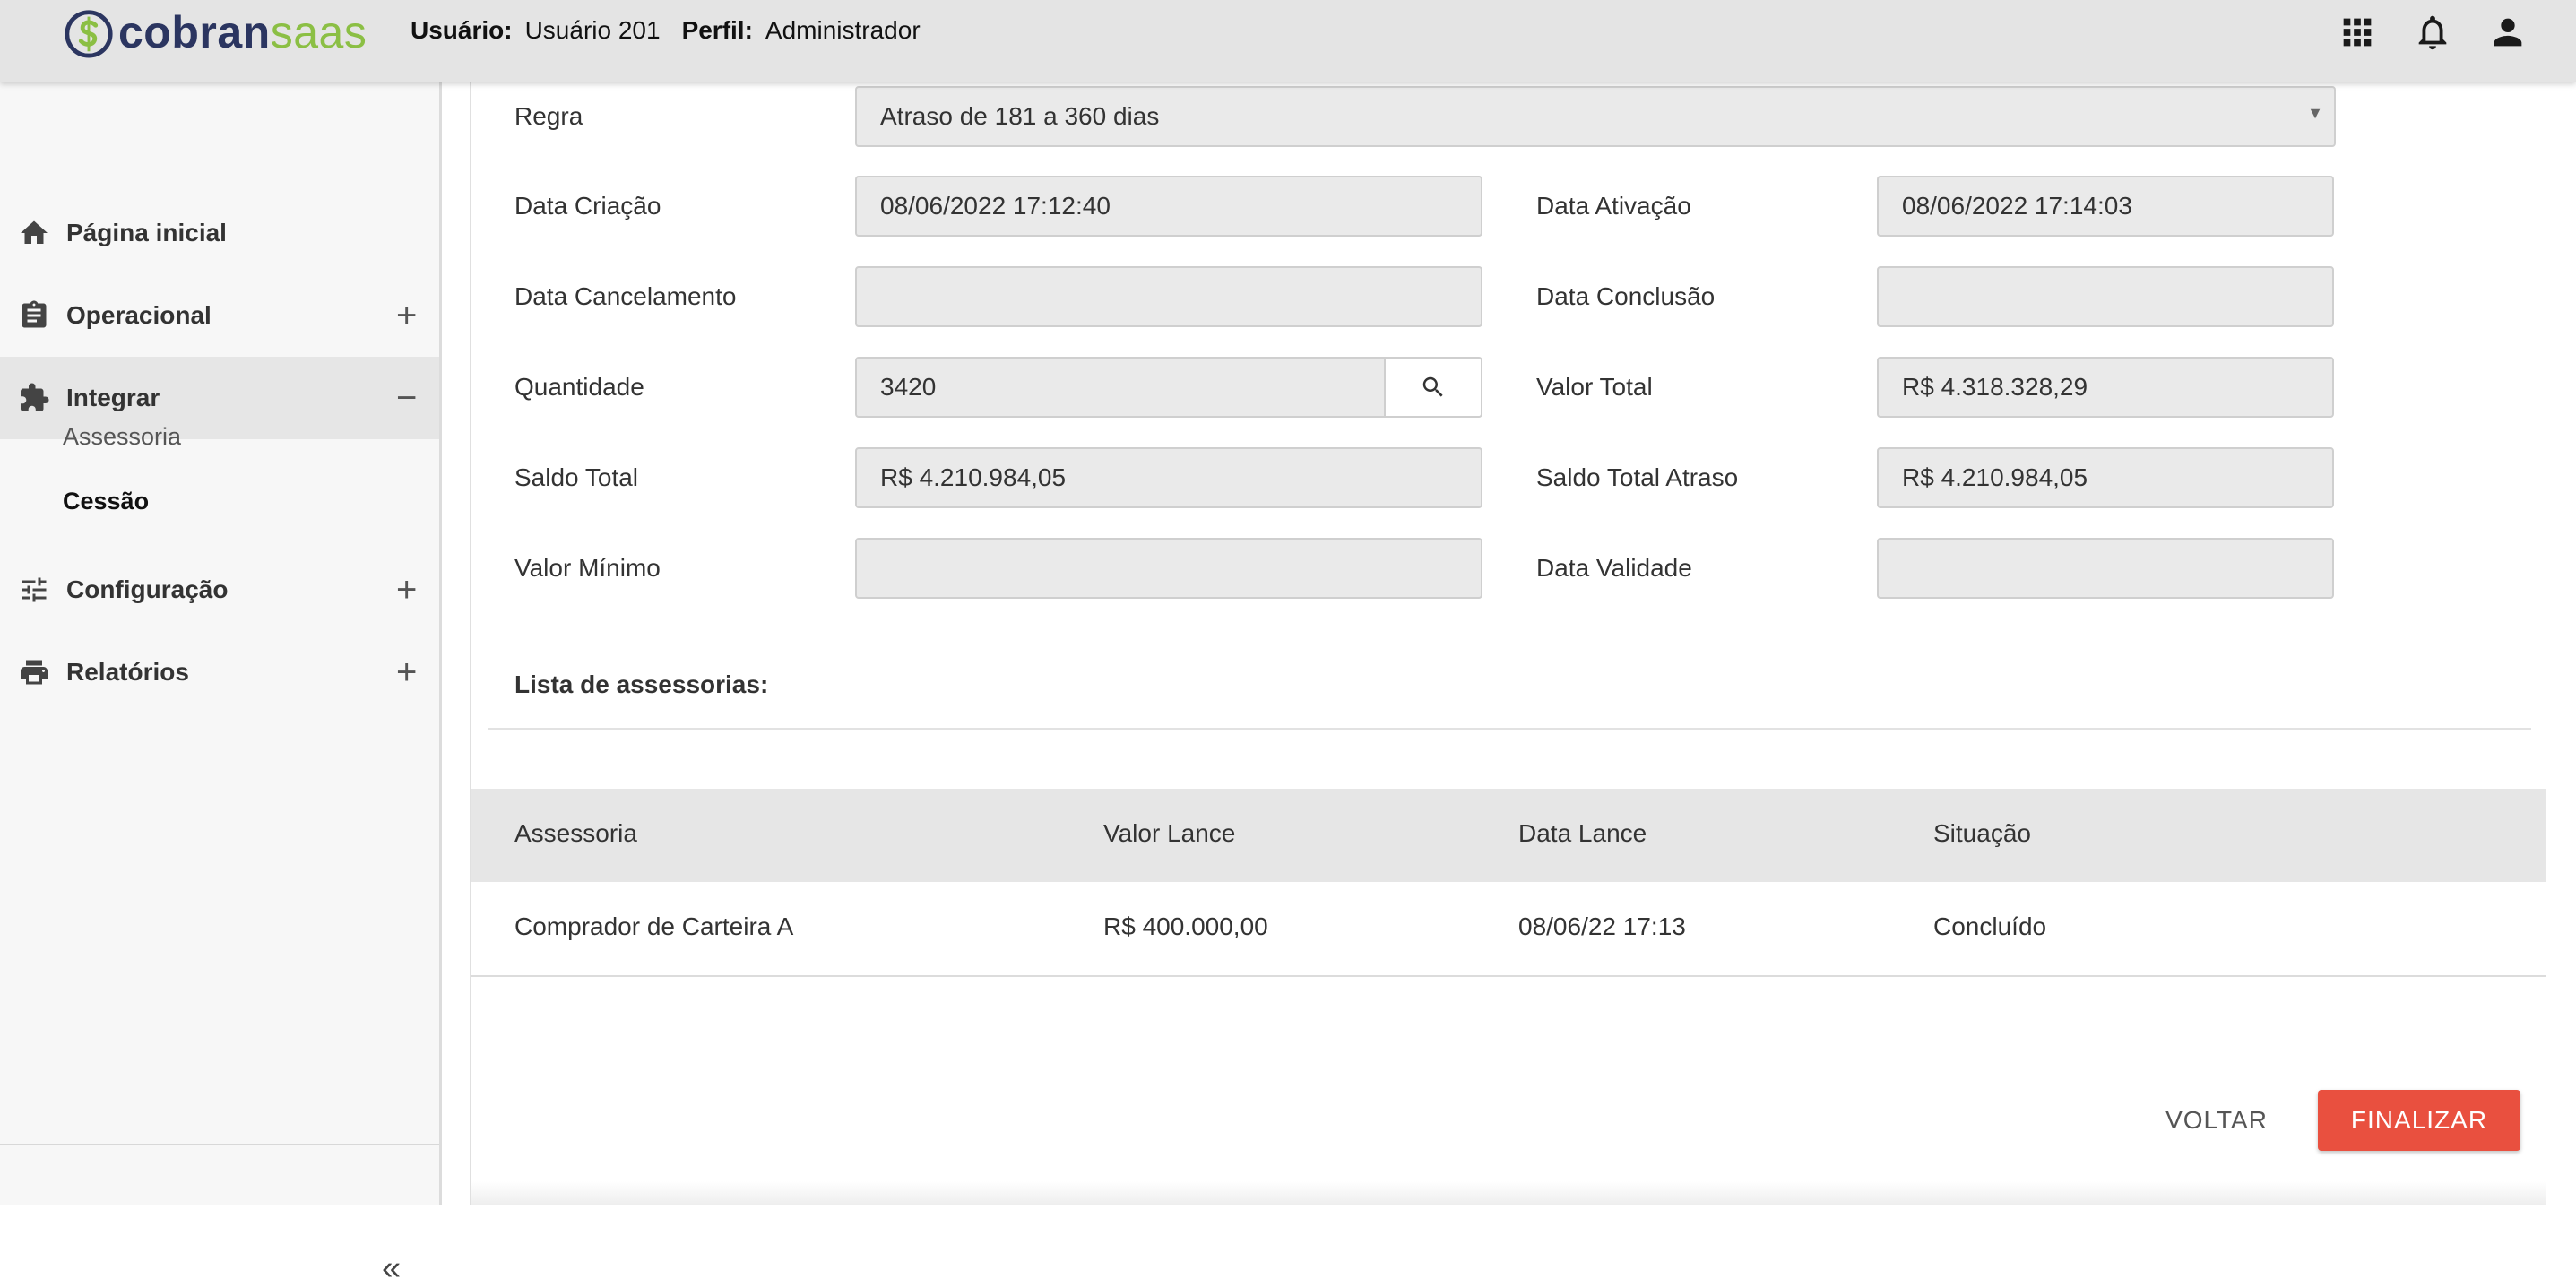 Image resolution: width=2576 pixels, height=1288 pixels. I want to click on data-ativacao-label: Data Ativação, so click(1613, 206).